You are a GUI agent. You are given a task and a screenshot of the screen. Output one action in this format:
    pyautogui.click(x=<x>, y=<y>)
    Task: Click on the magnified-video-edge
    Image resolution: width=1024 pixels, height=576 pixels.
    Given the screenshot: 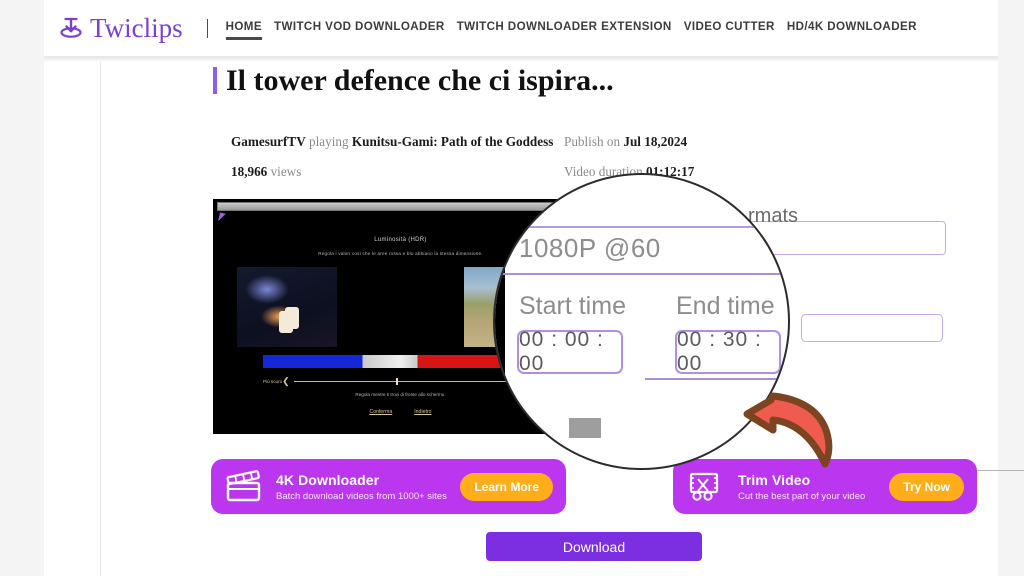 What is the action you would take?
    pyautogui.click(x=500, y=282)
    